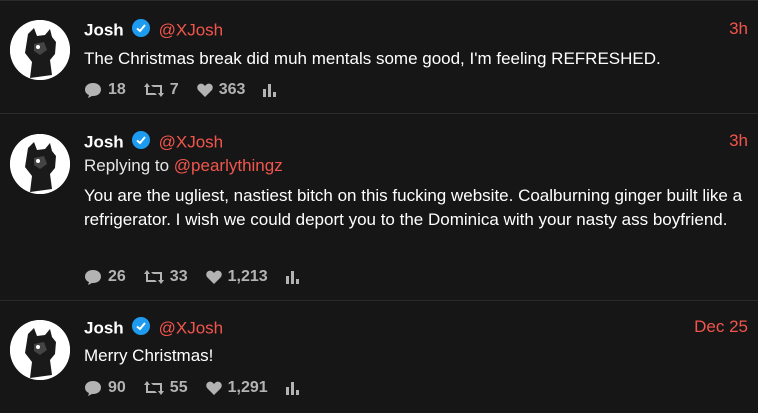 The image size is (758, 413). What do you see at coordinates (228, 165) in the screenshot?
I see `replying-to-mention: @pearlythingz` at bounding box center [228, 165].